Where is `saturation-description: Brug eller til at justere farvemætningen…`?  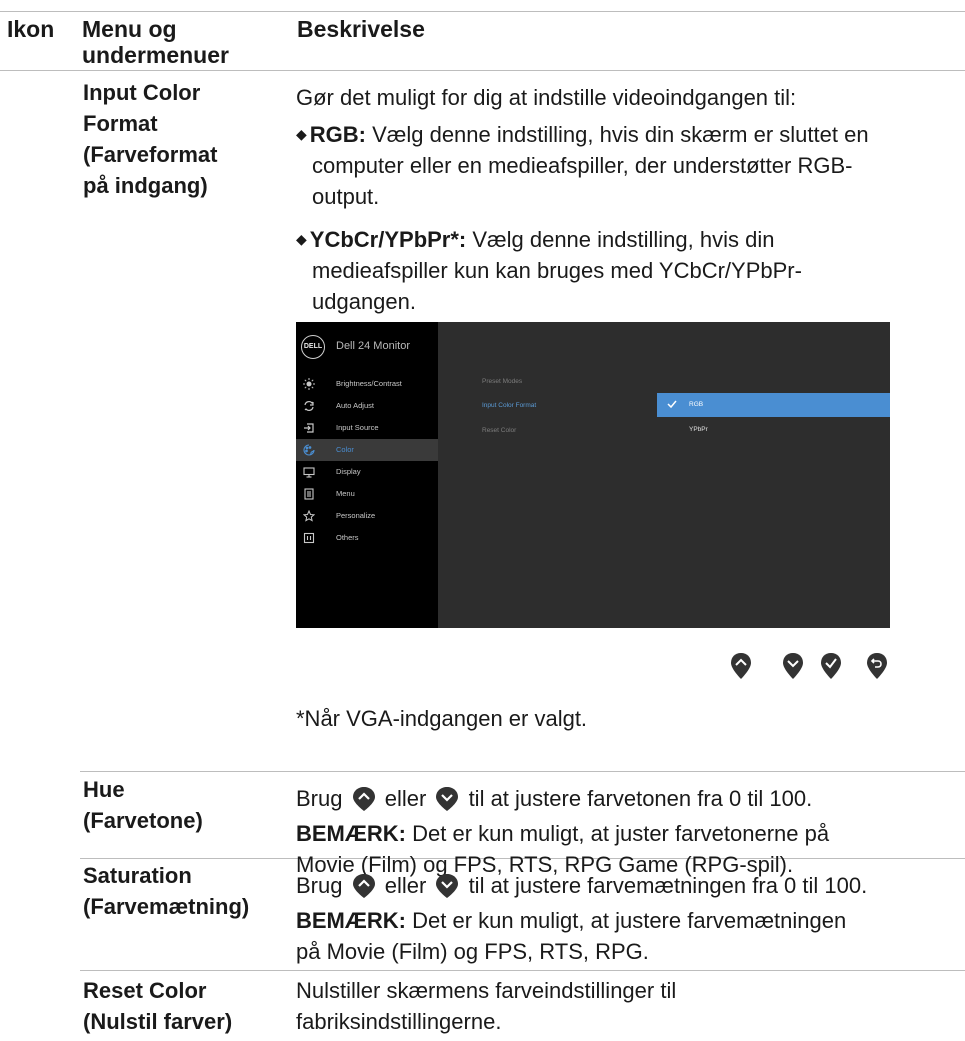 saturation-description: Brug eller til at justere farvemætningen… is located at coordinates (582, 885).